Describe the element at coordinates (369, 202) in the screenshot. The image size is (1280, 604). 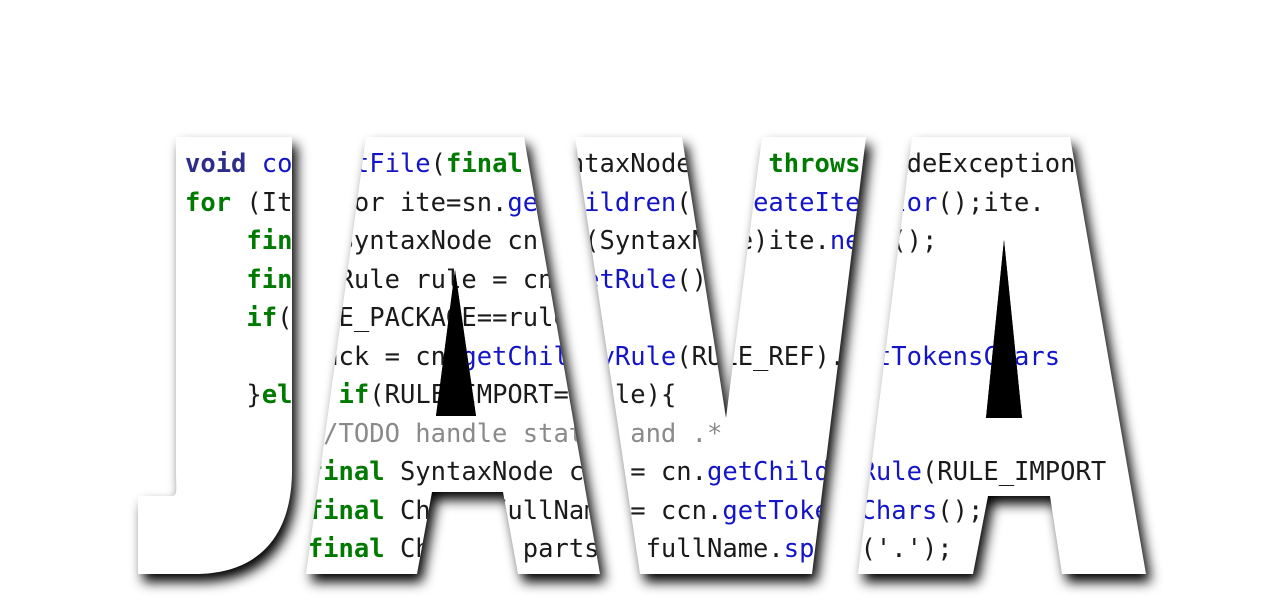
I see `code-token: (Iterator ite=sn.` at that location.